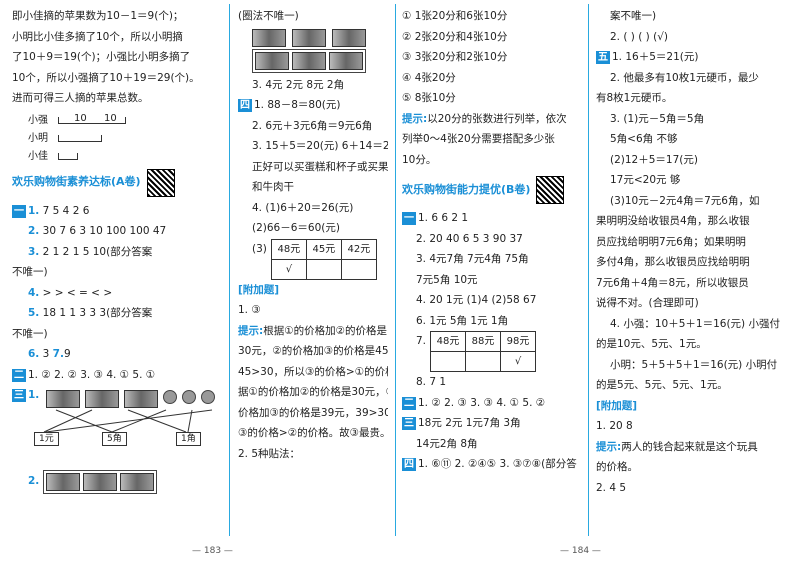 The image size is (800, 566). What do you see at coordinates (634, 98) in the screenshot?
I see `answer-line: 有8枚1元硬币。` at bounding box center [634, 98].